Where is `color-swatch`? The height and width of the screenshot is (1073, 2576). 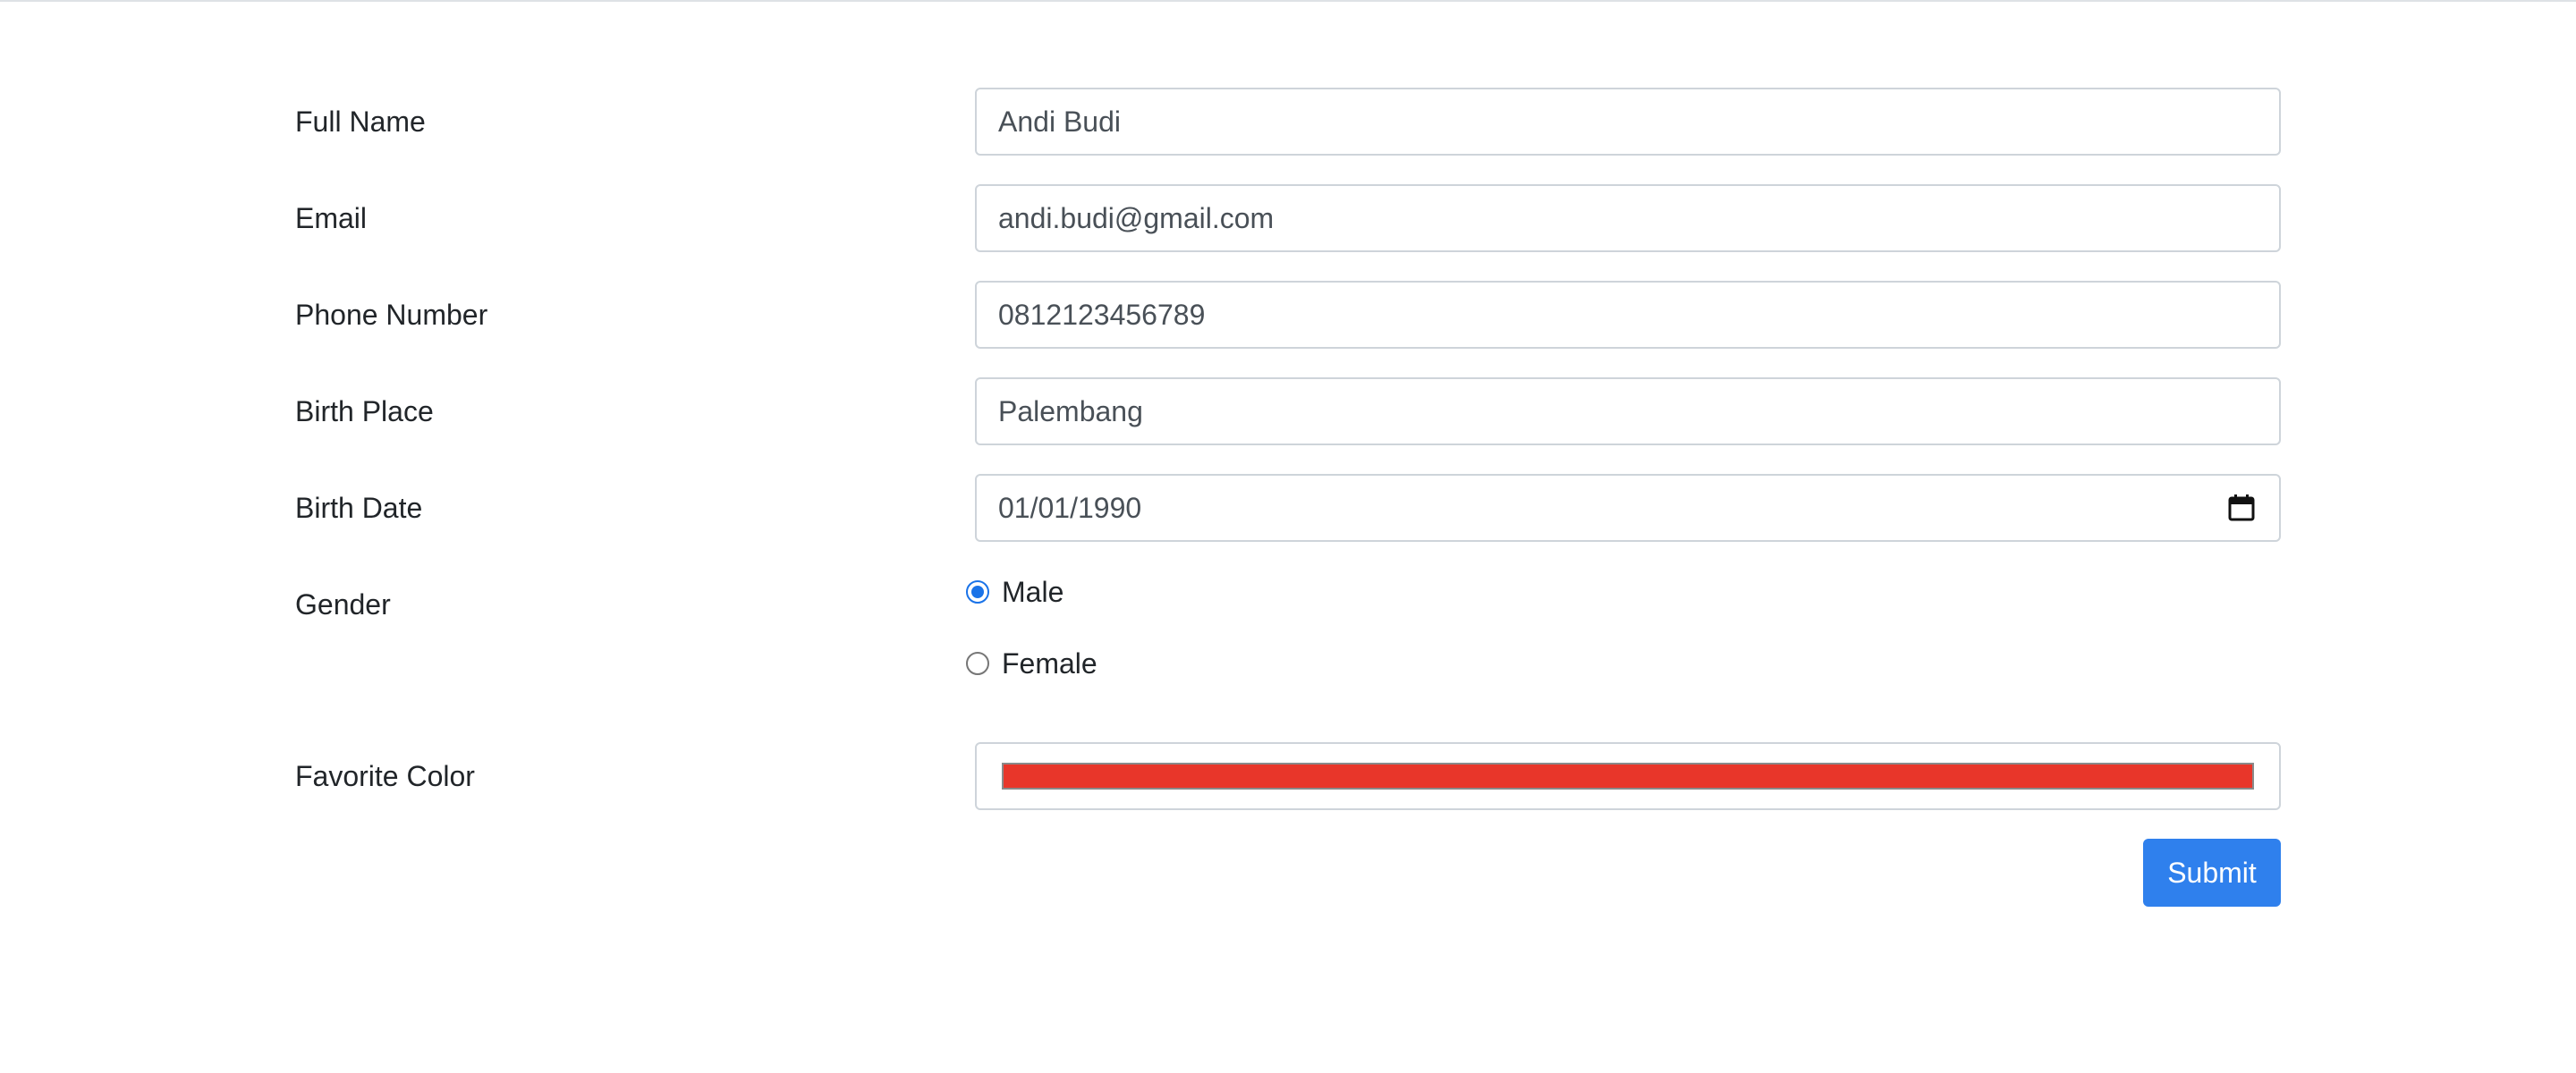 color-swatch is located at coordinates (1628, 776).